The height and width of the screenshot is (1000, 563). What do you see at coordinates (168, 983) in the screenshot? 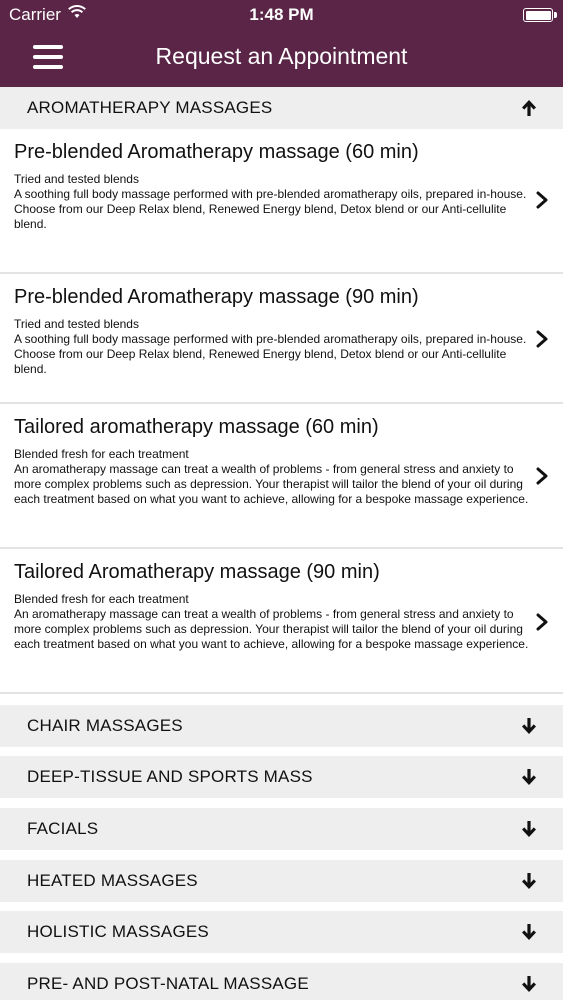
I see `category-label: PRE- AND POST-NATAL MASSAGE` at bounding box center [168, 983].